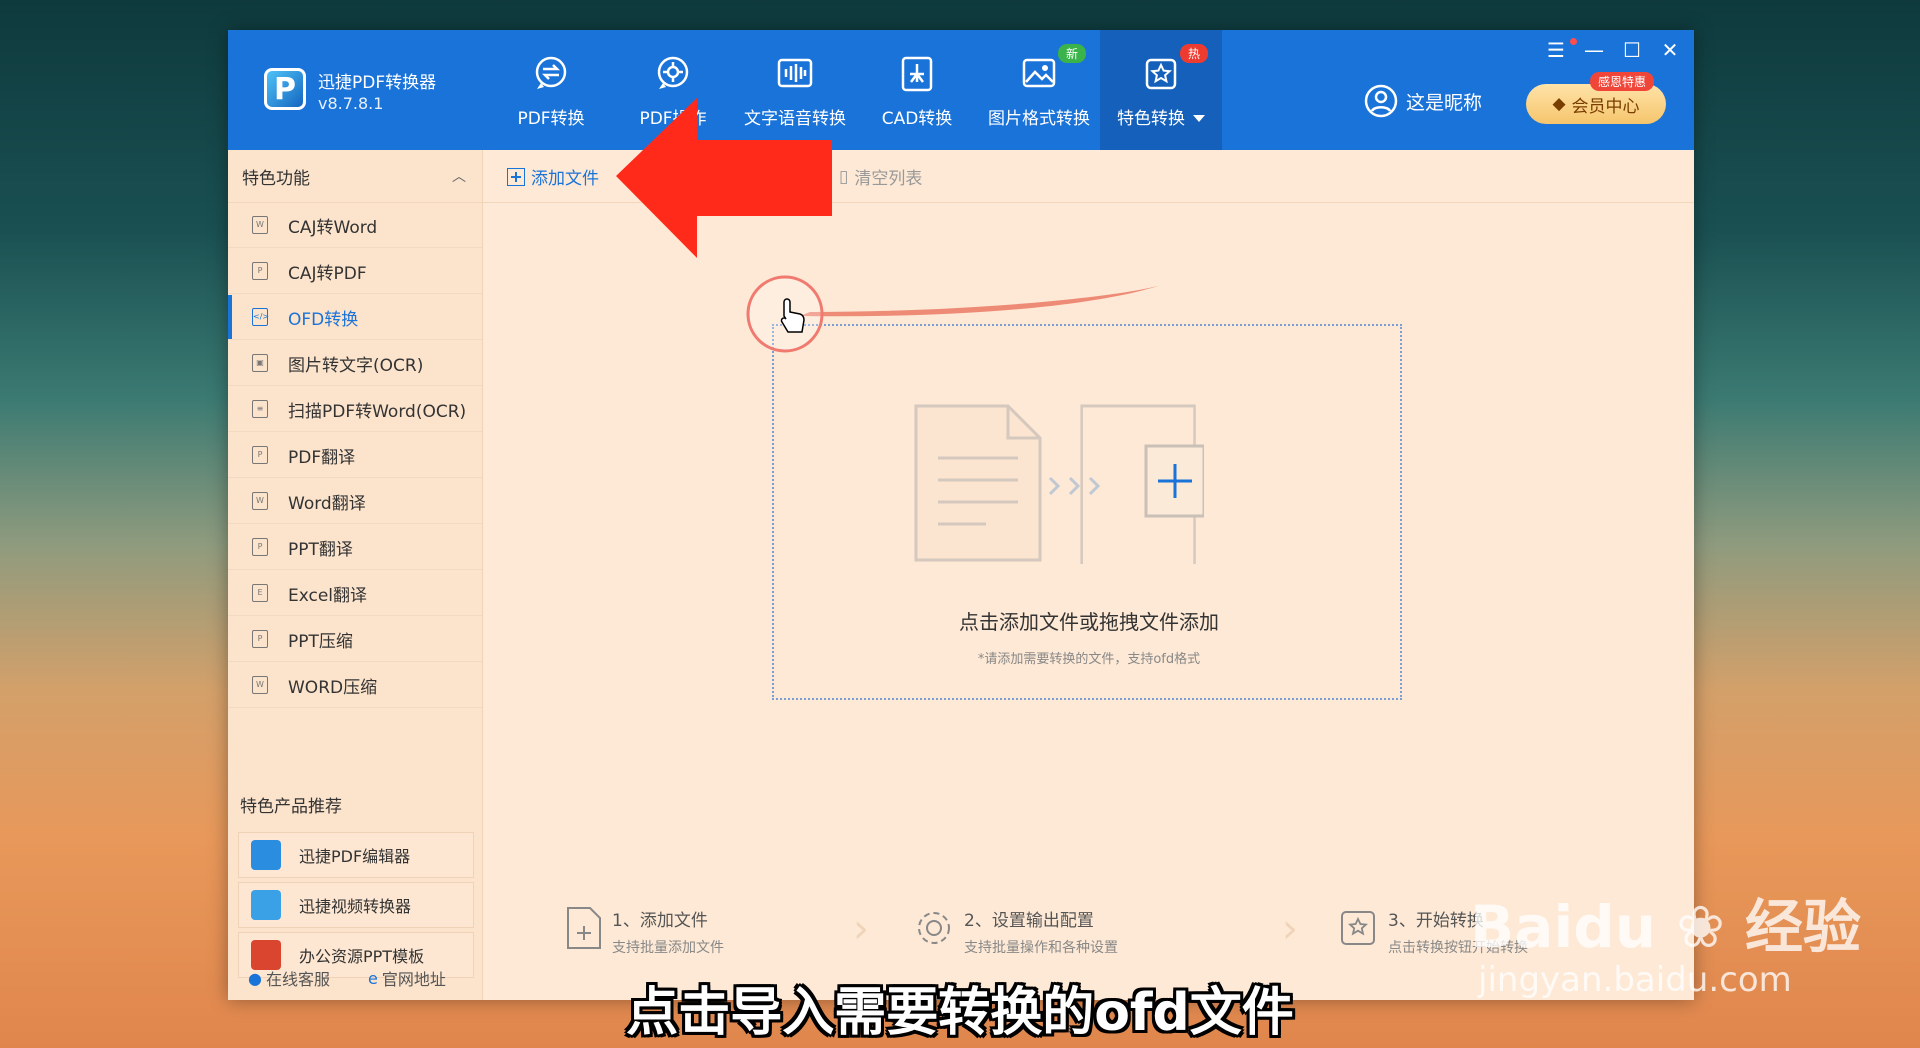 This screenshot has height=1048, width=1920. I want to click on paw-icon: ❀, so click(1701, 927).